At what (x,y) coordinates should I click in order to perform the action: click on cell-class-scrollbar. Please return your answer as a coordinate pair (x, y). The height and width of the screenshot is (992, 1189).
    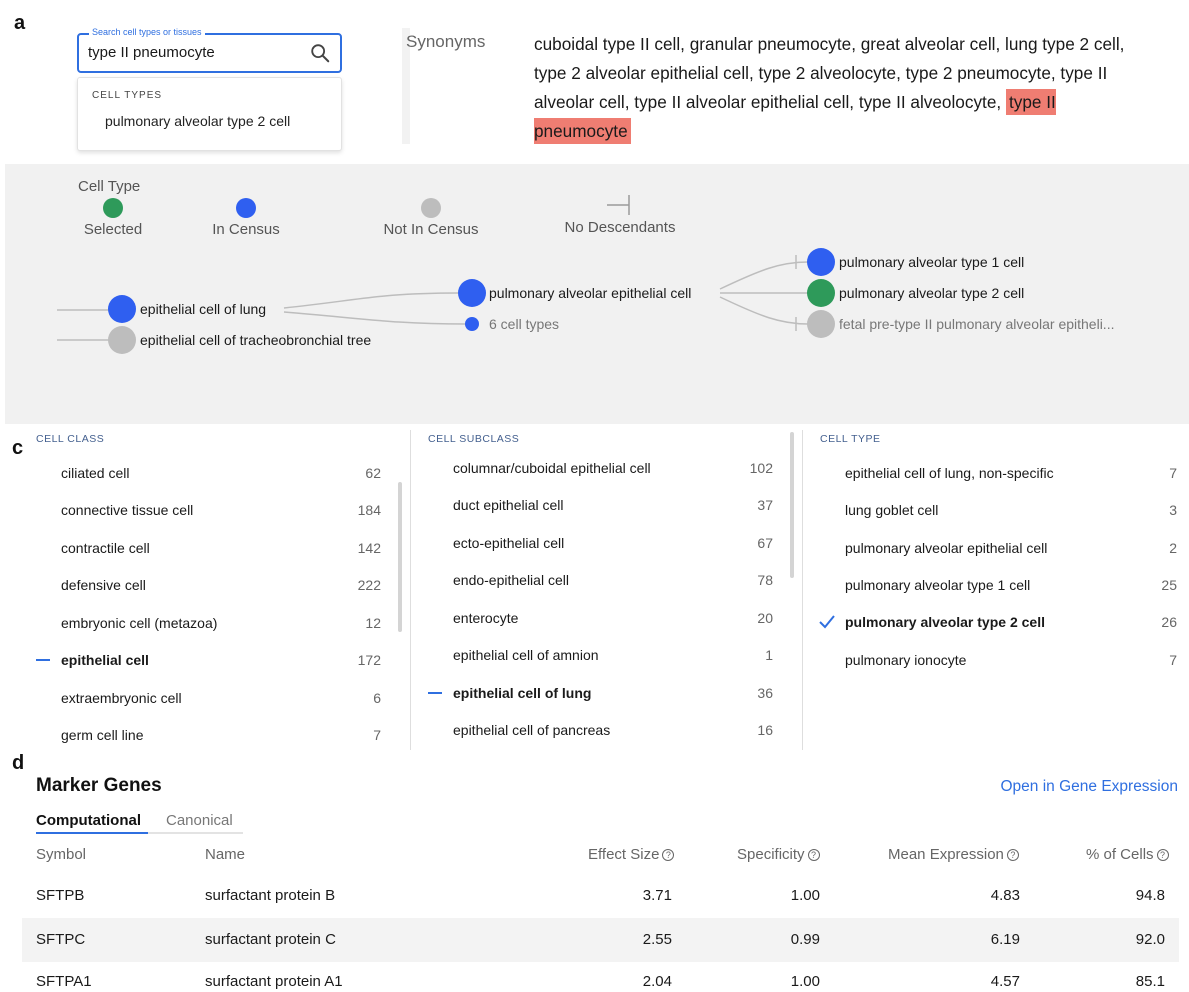
    Looking at the image, I should click on (400, 557).